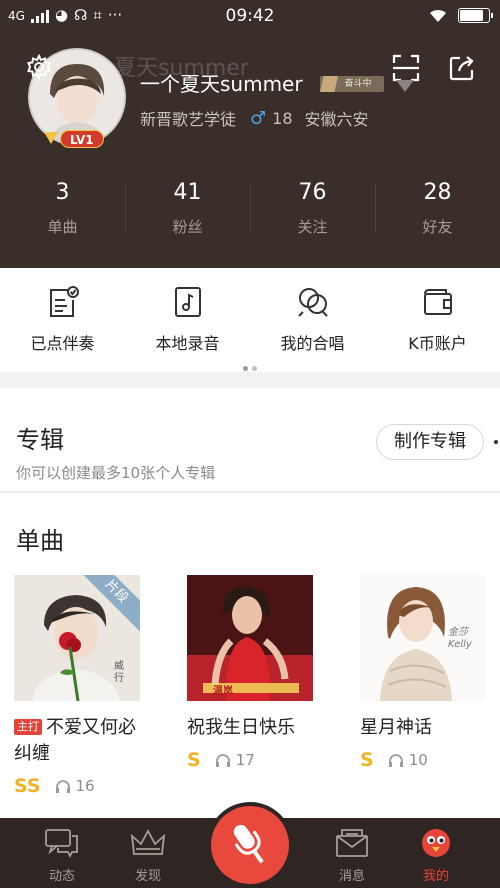  What do you see at coordinates (77, 741) in the screenshot?
I see `song-title-line: 主打 不爱又何必纠缠` at bounding box center [77, 741].